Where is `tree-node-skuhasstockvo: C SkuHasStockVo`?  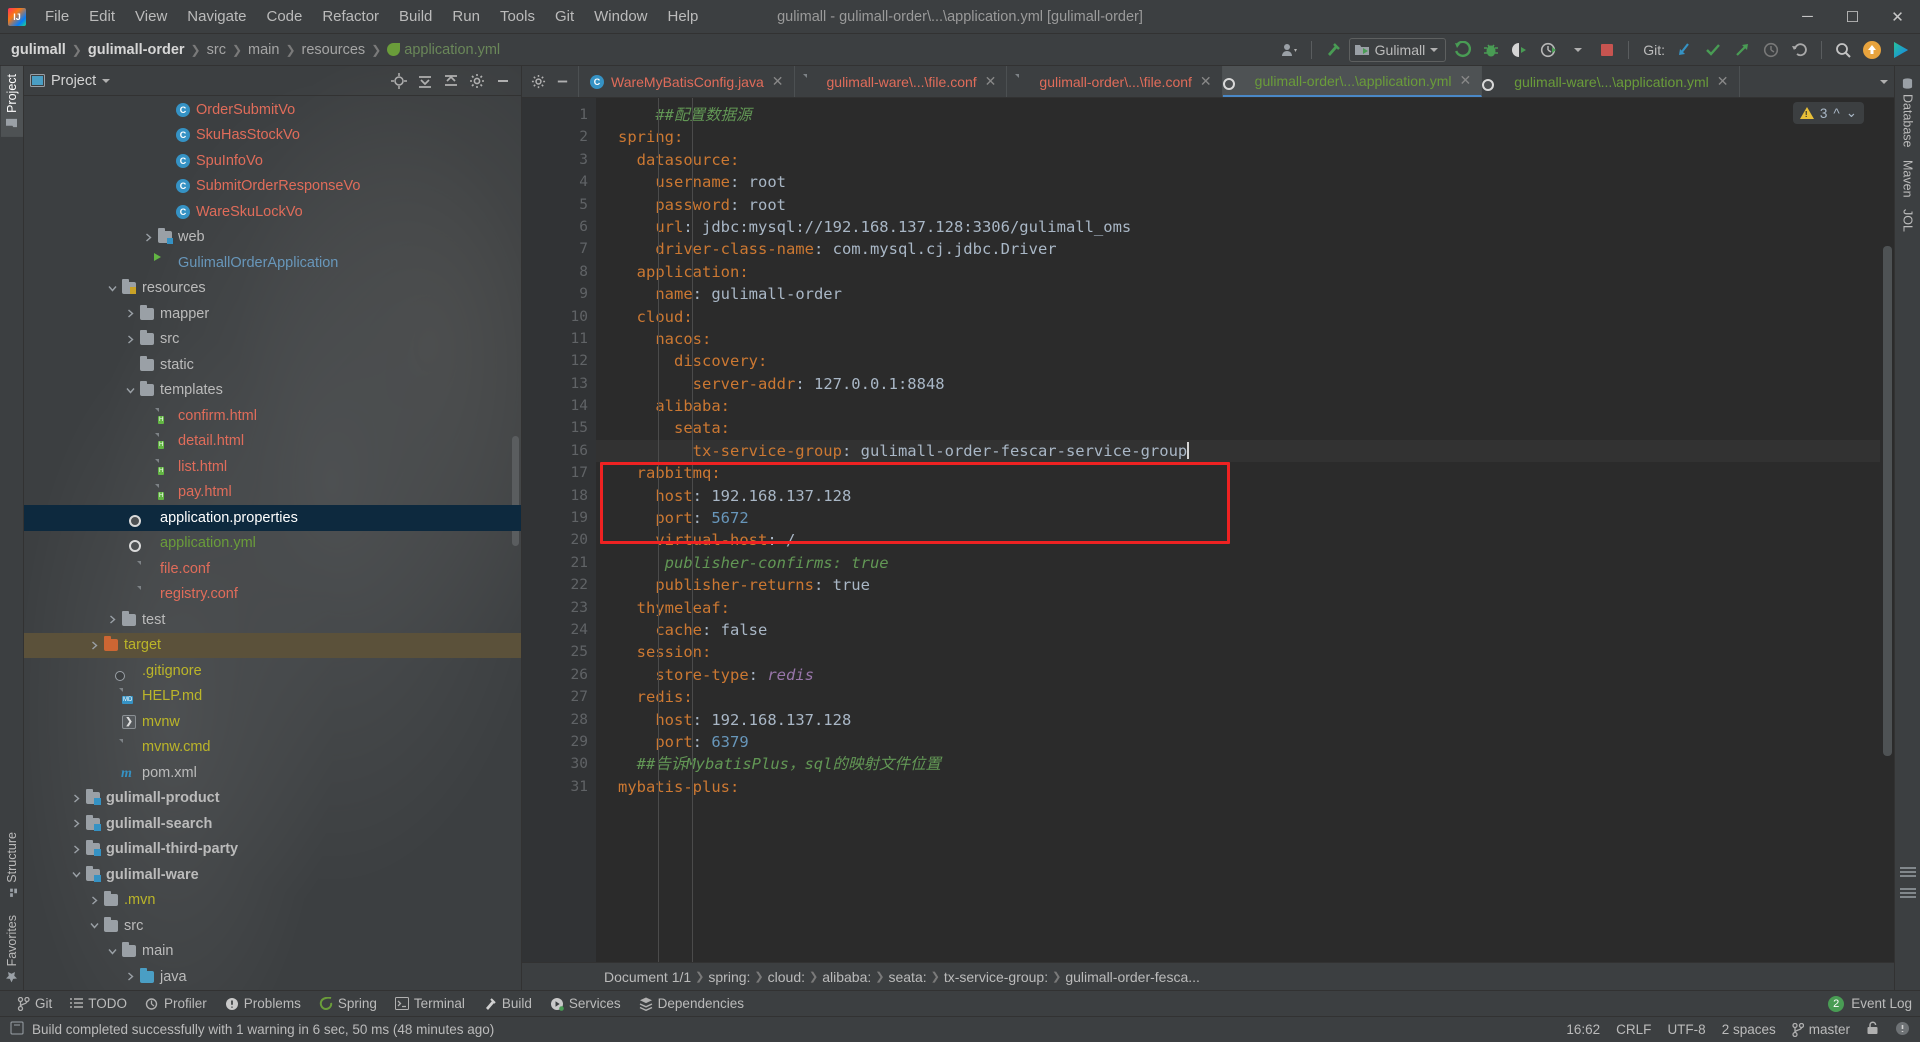
tree-node-skuhasstockvo: C SkuHasStockVo is located at coordinates (272, 136).